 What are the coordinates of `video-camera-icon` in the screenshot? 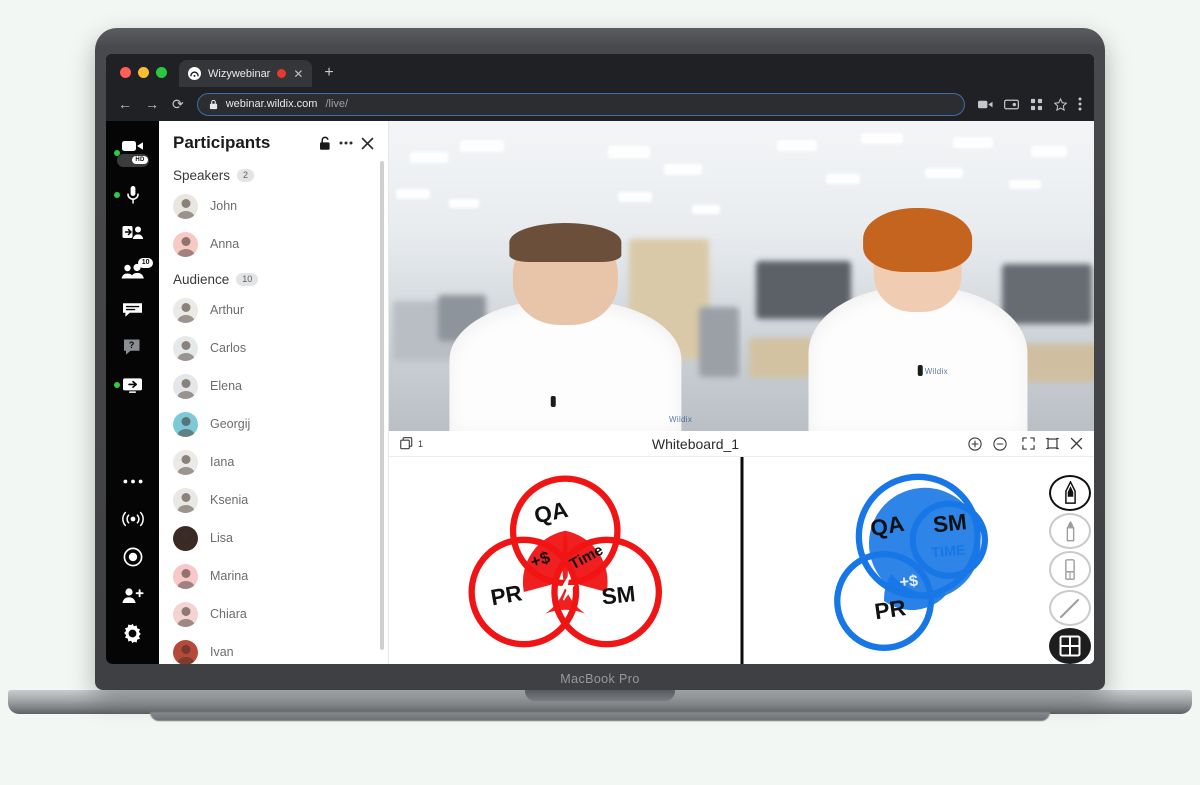 It's located at (132, 146).